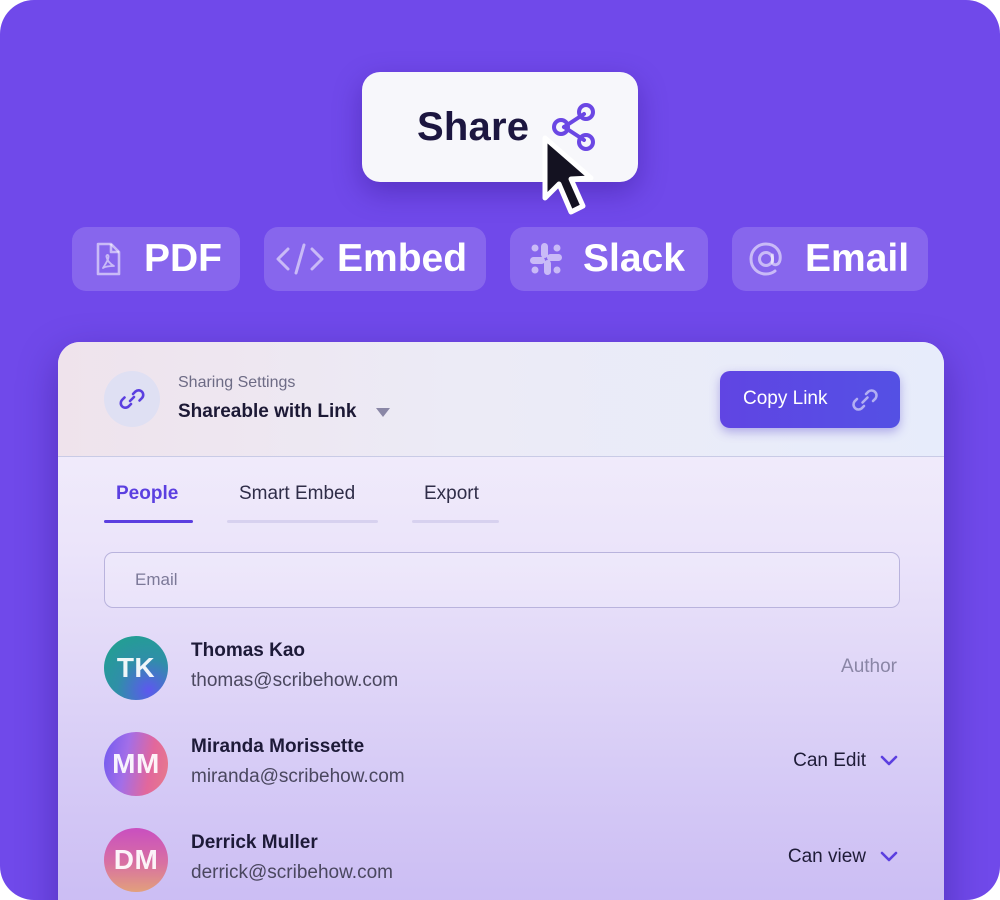 The height and width of the screenshot is (900, 1000). I want to click on role-label: Author, so click(869, 666).